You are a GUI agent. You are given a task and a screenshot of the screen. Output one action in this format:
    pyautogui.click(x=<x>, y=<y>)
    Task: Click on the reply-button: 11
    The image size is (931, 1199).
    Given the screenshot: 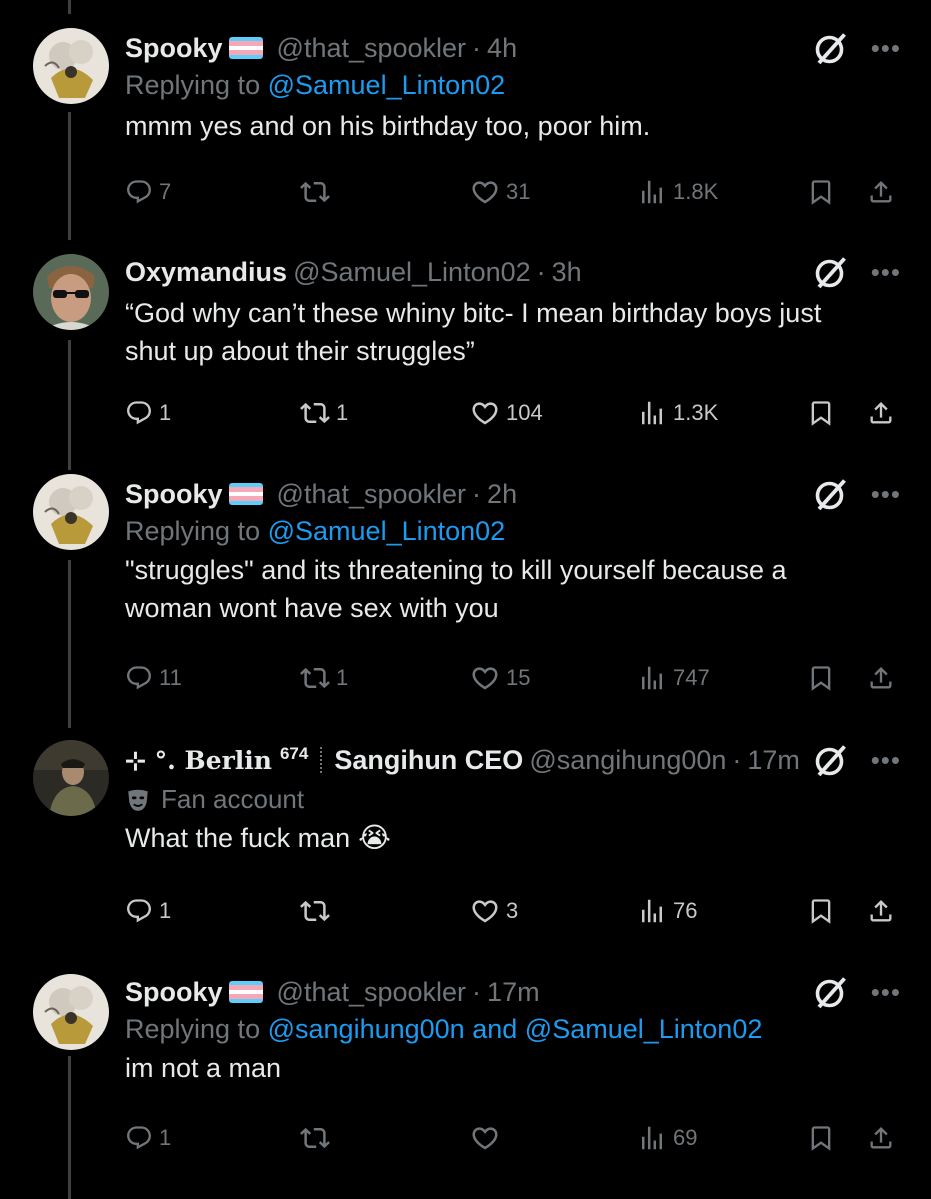 What is the action you would take?
    pyautogui.click(x=153, y=678)
    